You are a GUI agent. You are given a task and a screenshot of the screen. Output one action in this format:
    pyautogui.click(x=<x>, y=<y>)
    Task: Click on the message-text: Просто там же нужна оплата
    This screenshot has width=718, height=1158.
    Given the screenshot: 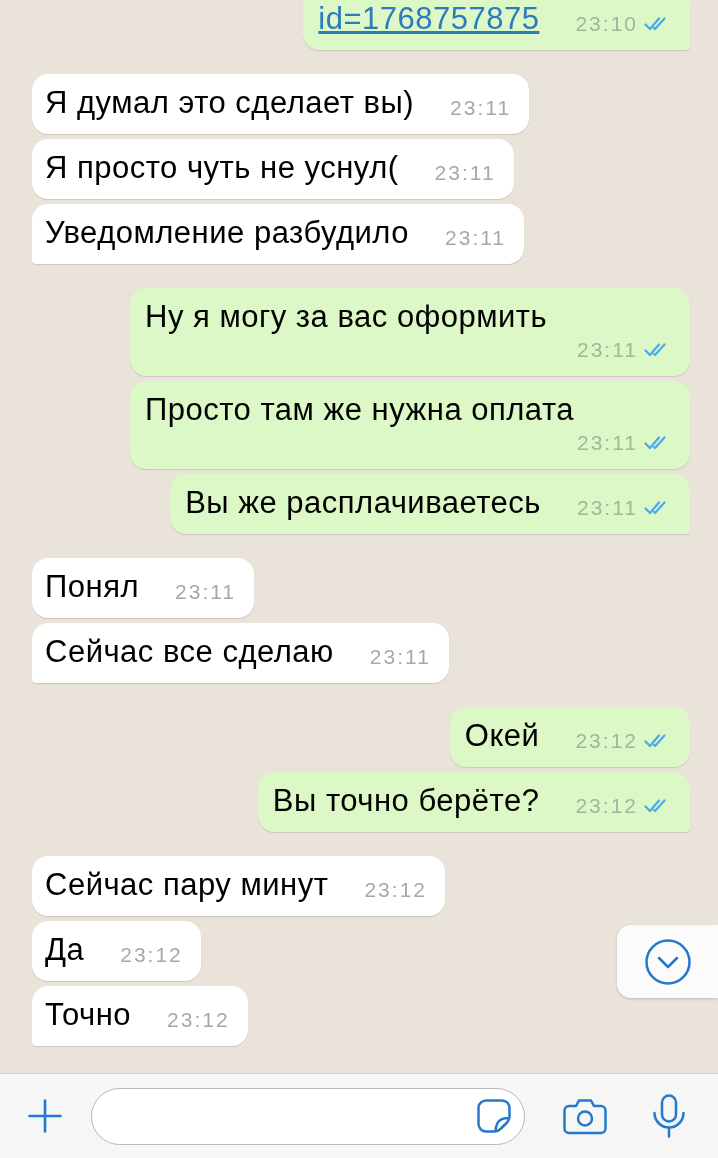 What is the action you would take?
    pyautogui.click(x=360, y=410)
    